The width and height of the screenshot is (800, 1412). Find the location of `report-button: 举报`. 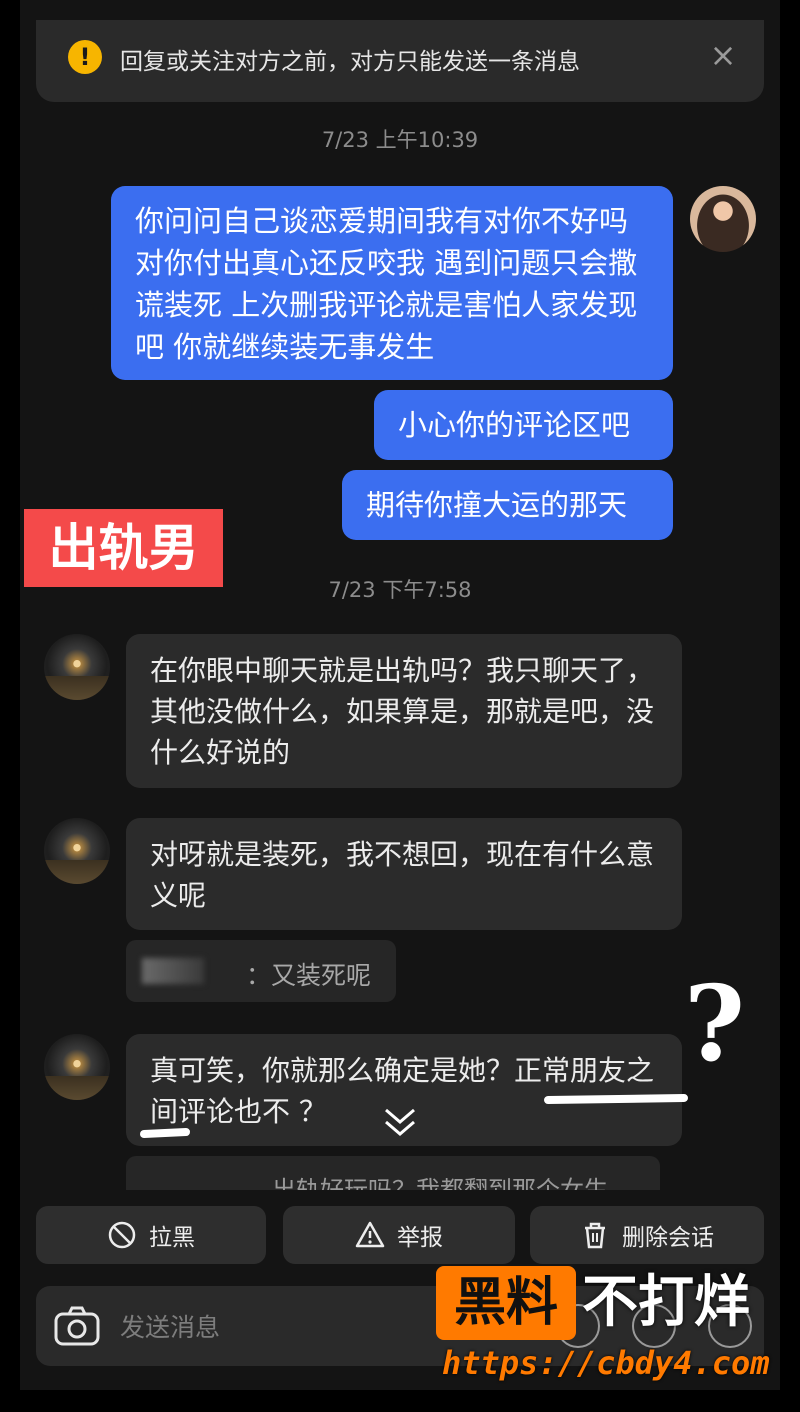

report-button: 举报 is located at coordinates (399, 1235).